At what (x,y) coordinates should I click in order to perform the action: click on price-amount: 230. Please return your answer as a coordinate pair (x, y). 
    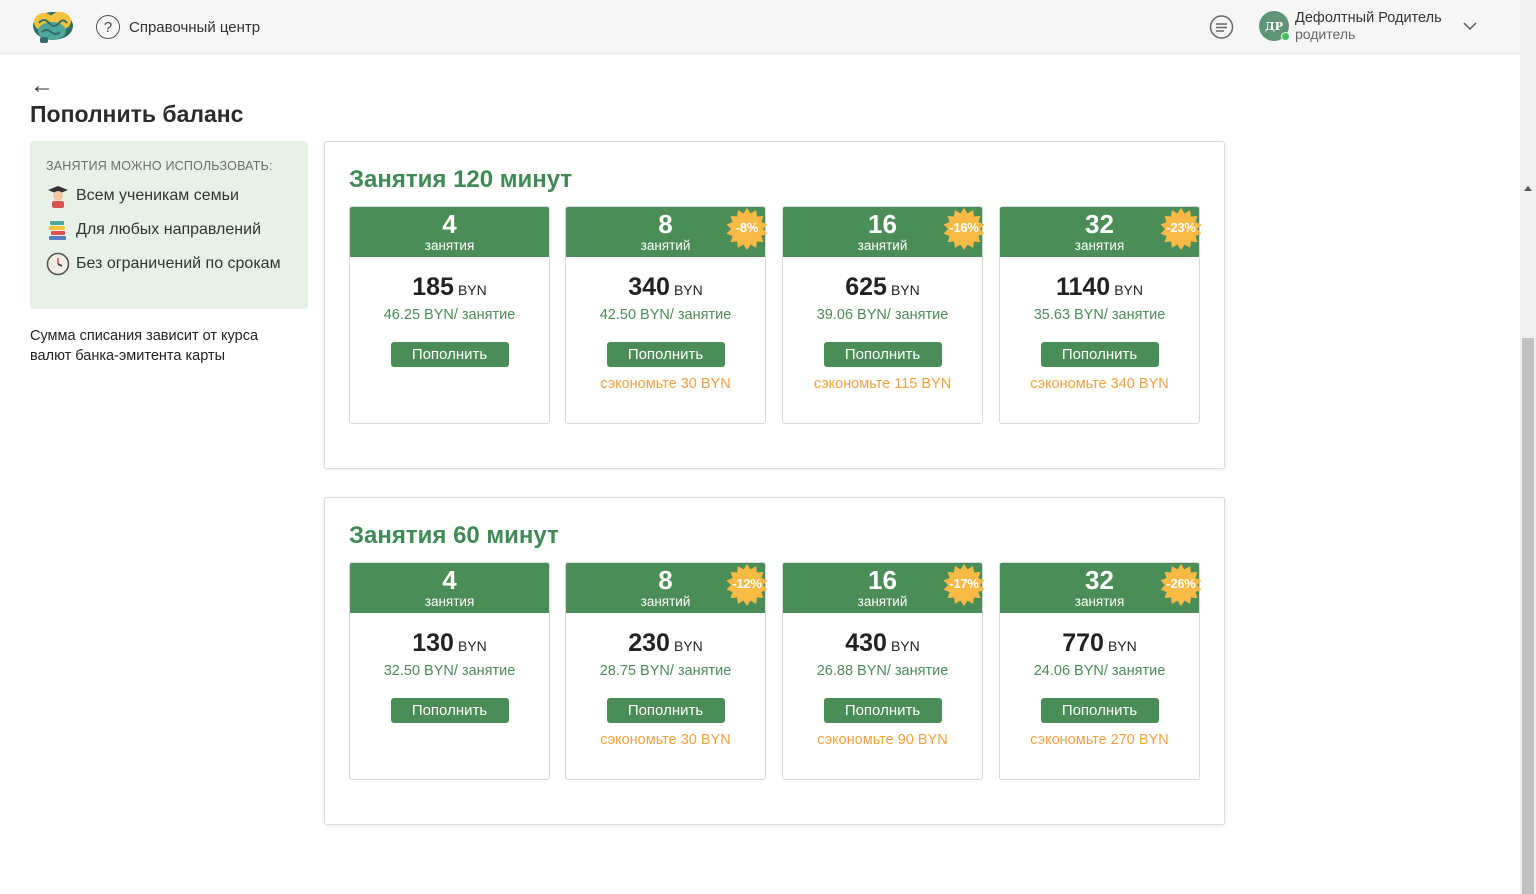
    Looking at the image, I should click on (649, 643).